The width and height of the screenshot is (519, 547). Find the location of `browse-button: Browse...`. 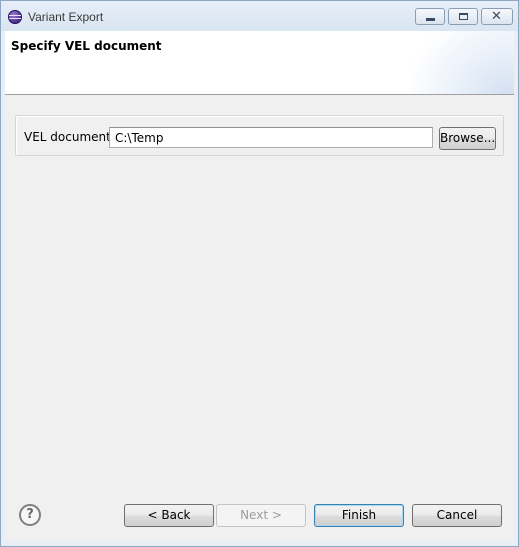

browse-button: Browse... is located at coordinates (467, 138).